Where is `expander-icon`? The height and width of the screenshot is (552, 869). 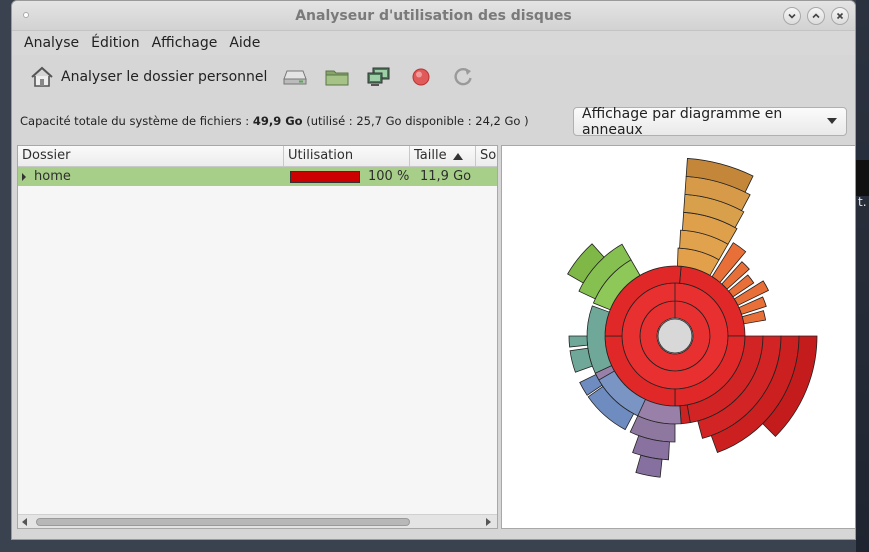 expander-icon is located at coordinates (24, 176).